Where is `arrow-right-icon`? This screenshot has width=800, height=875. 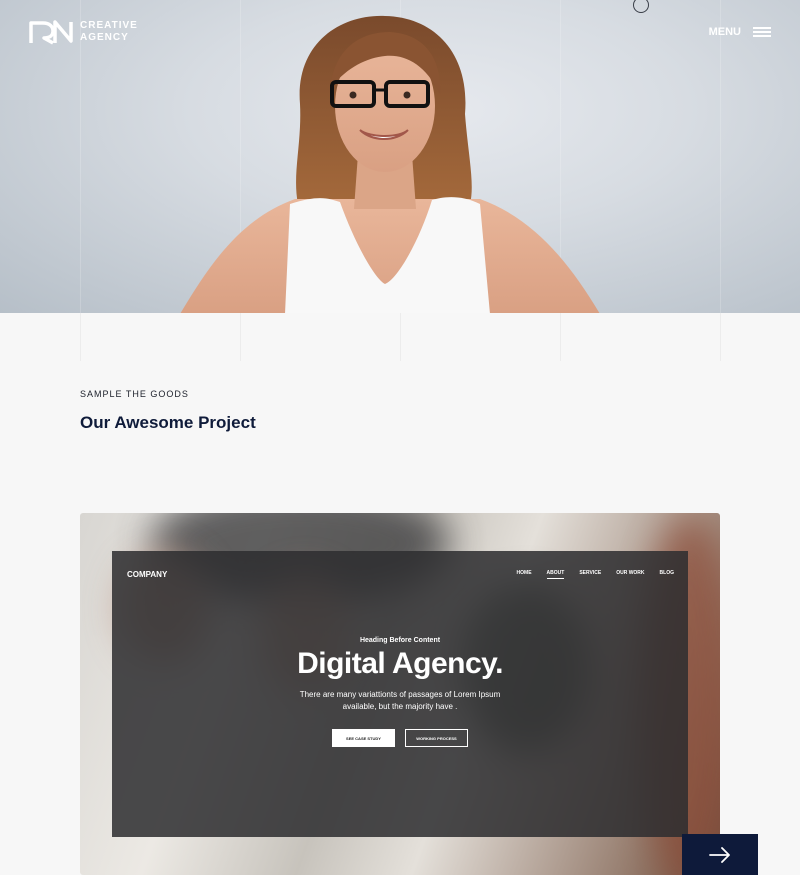 arrow-right-icon is located at coordinates (719, 854).